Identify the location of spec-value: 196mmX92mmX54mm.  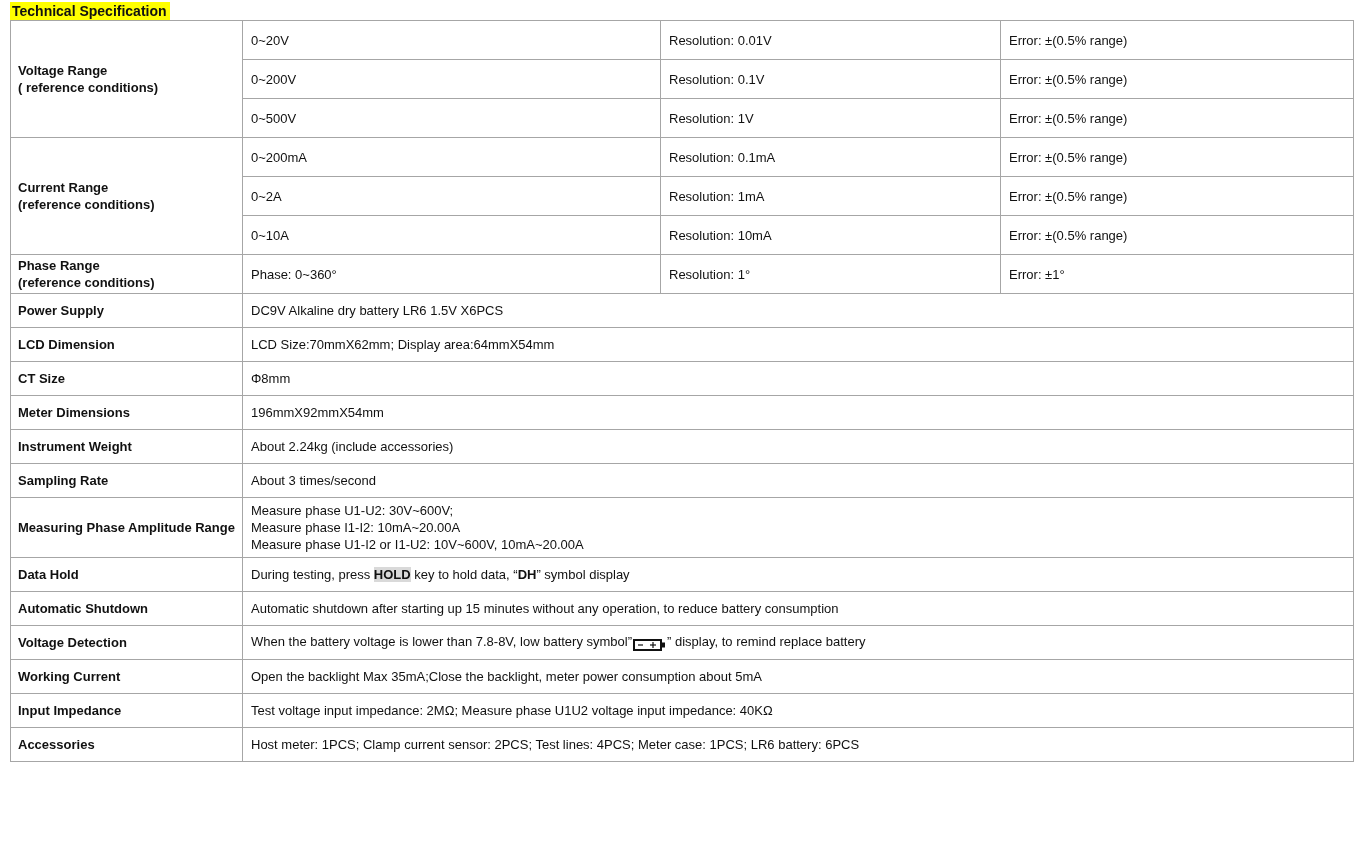
(798, 412).